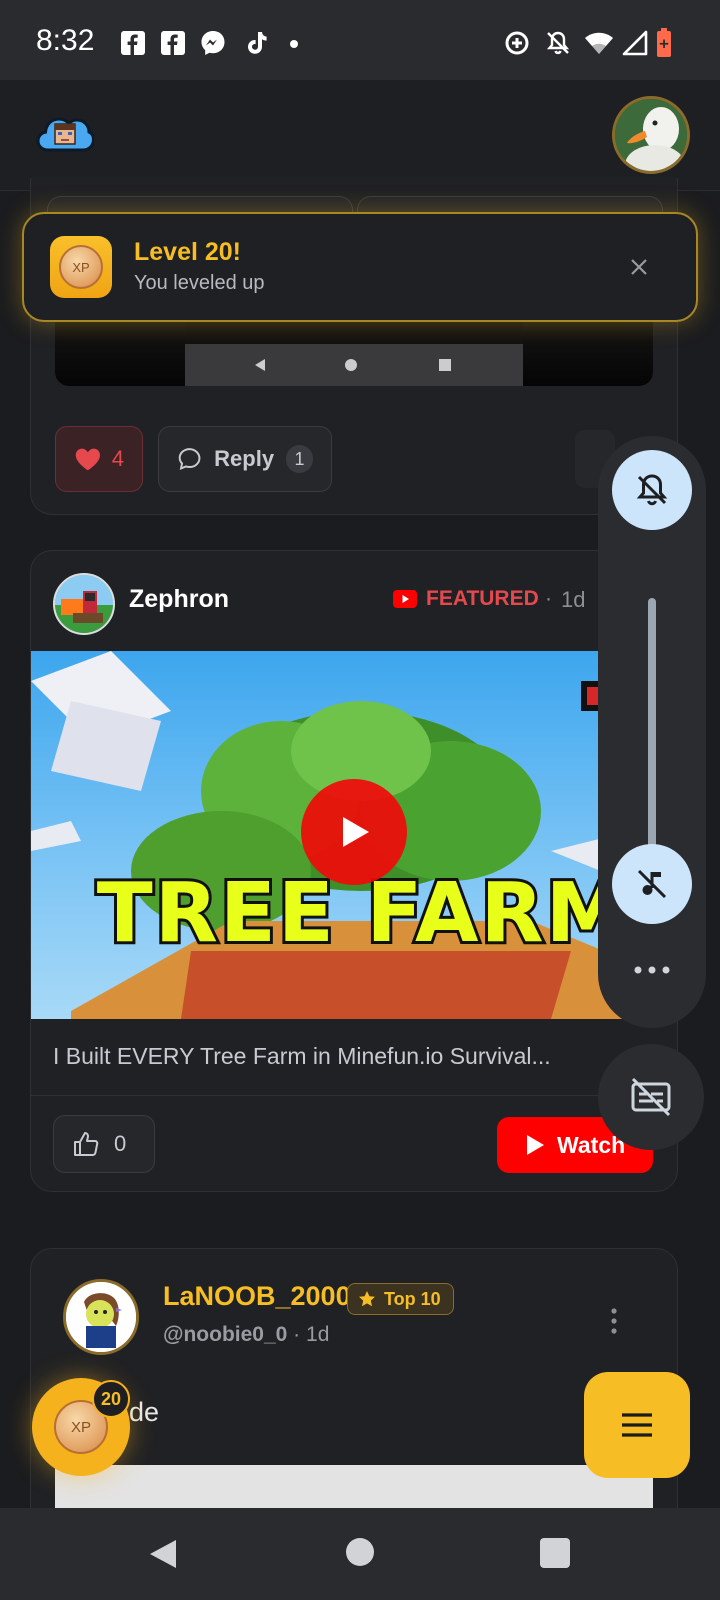  I want to click on system-navigation-bar, so click(360, 1554).